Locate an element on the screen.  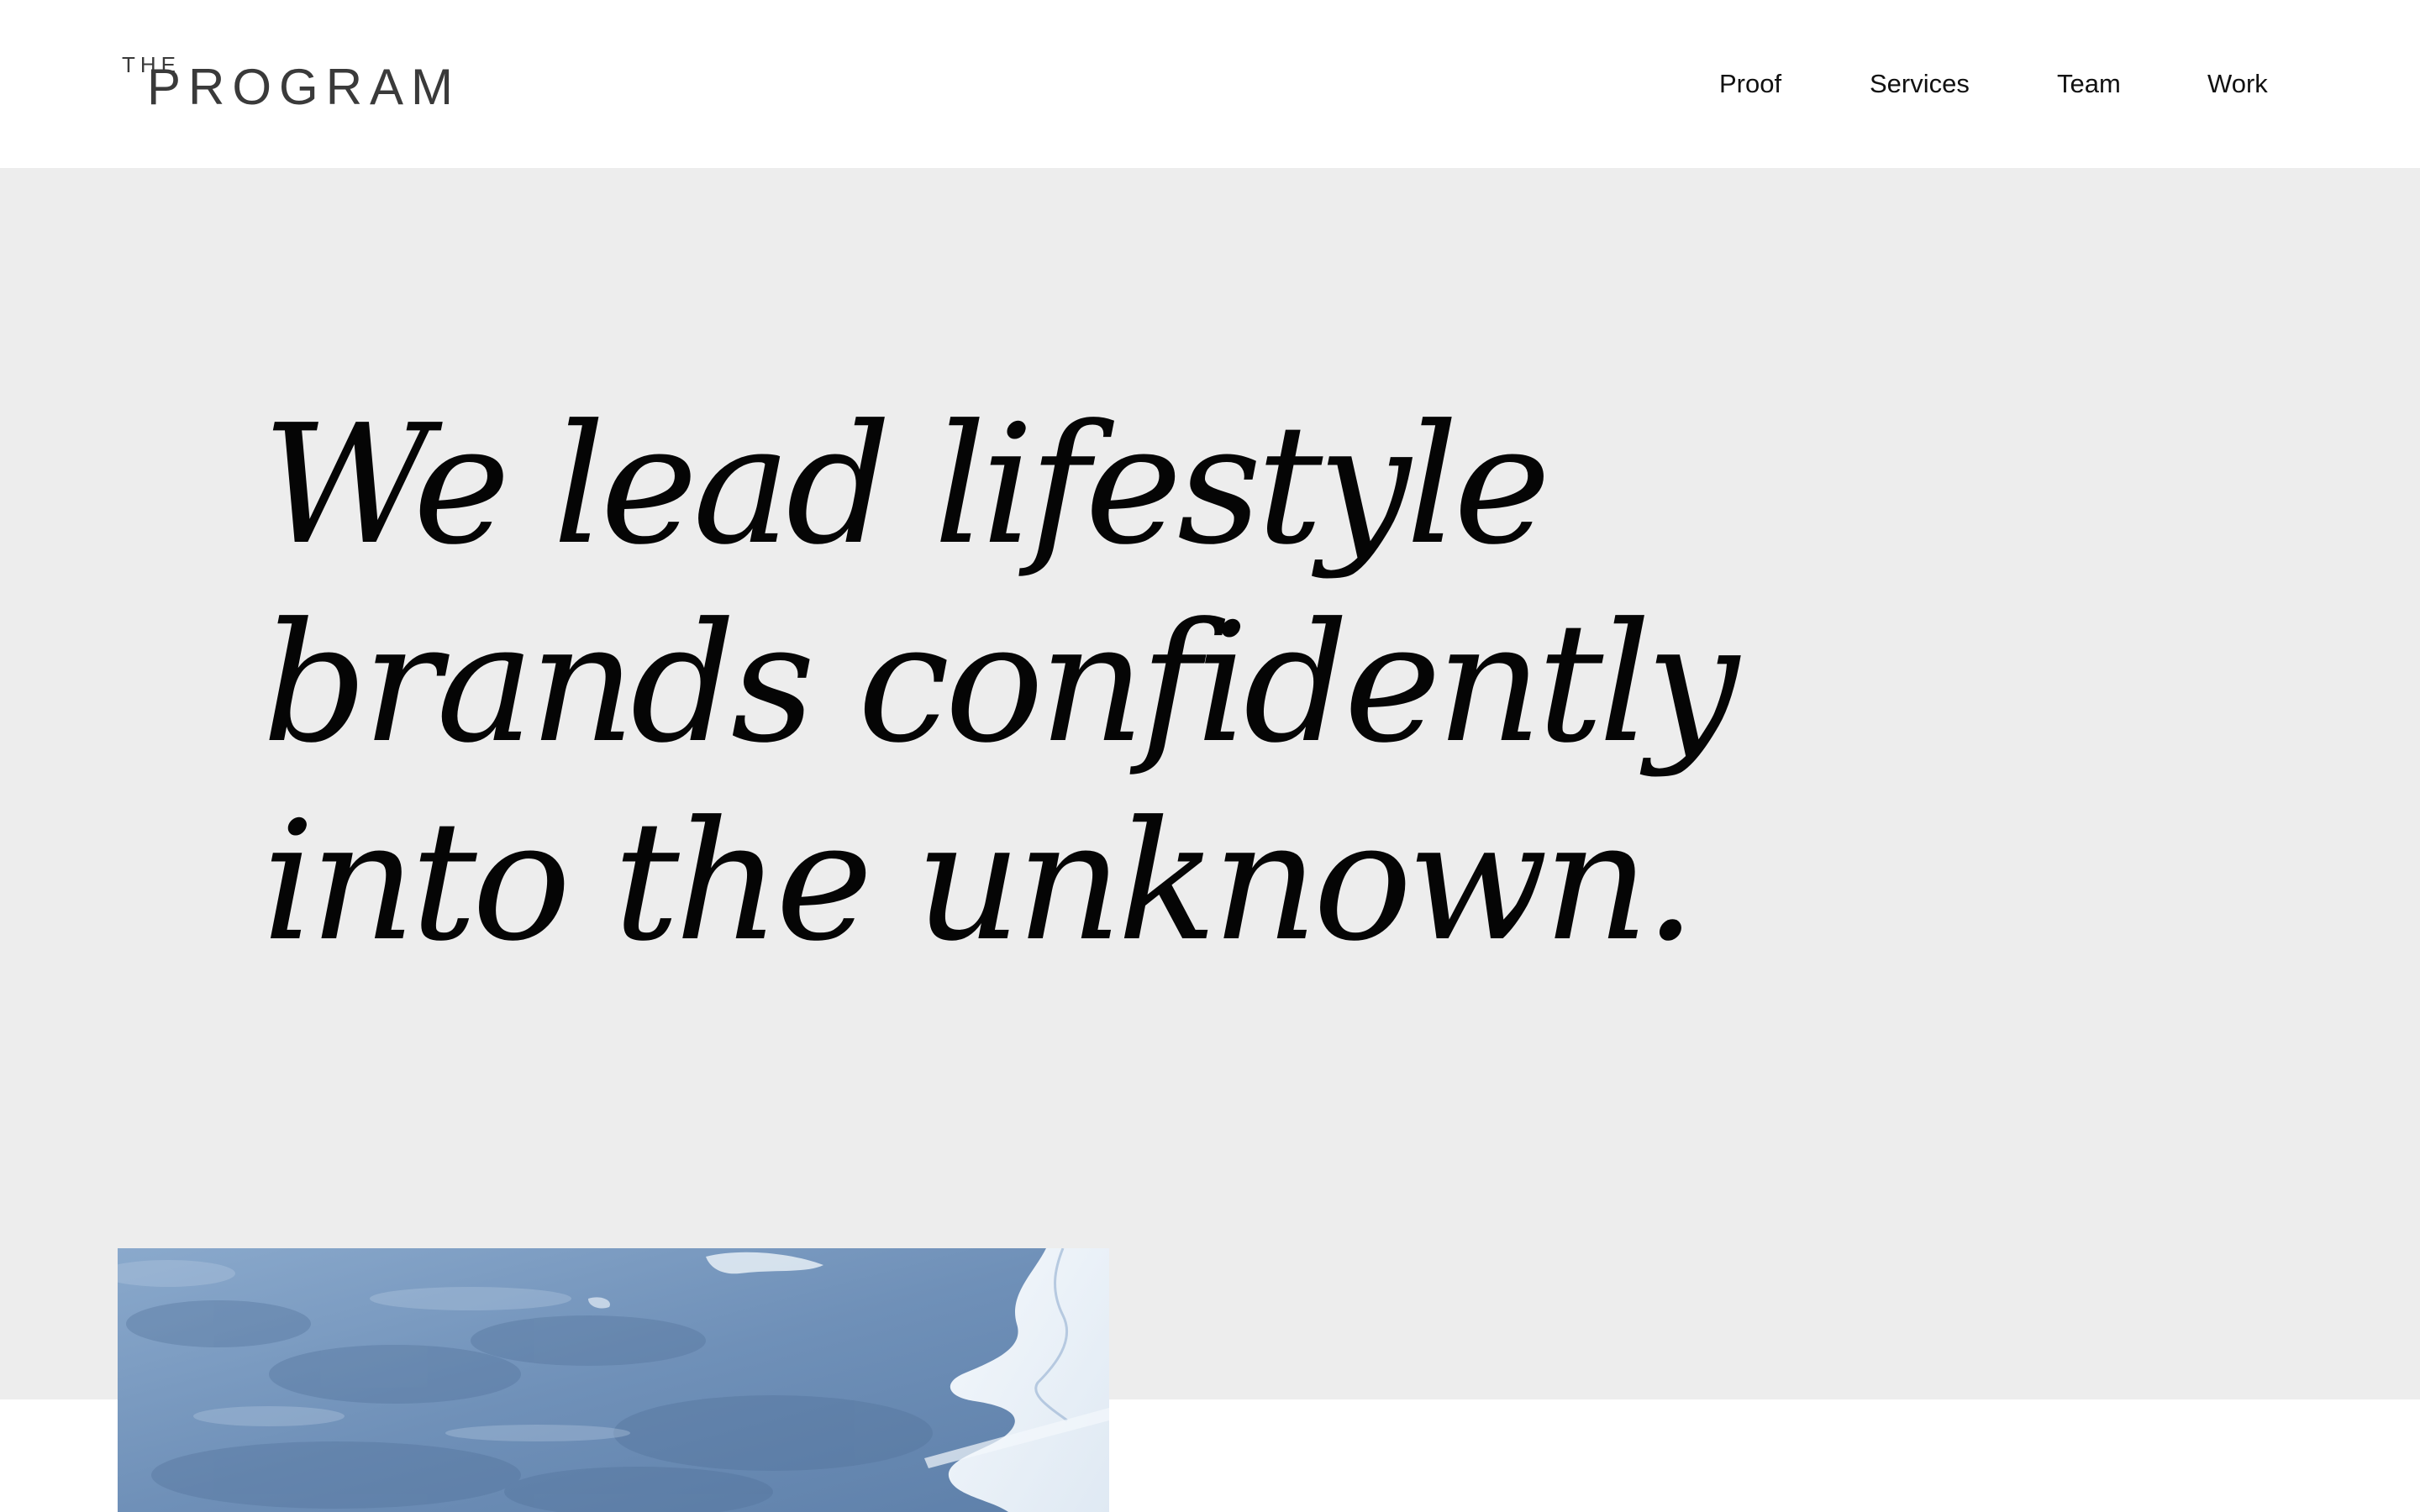
logo-program-text: PROGRAM is located at coordinates (304, 87).